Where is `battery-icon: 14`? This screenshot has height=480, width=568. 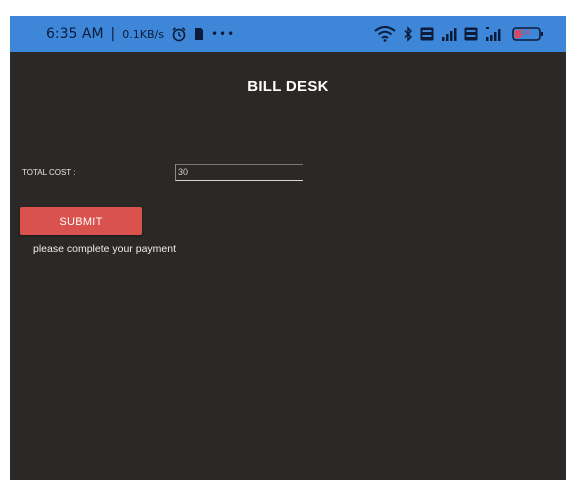
battery-icon: 14 is located at coordinates (528, 34).